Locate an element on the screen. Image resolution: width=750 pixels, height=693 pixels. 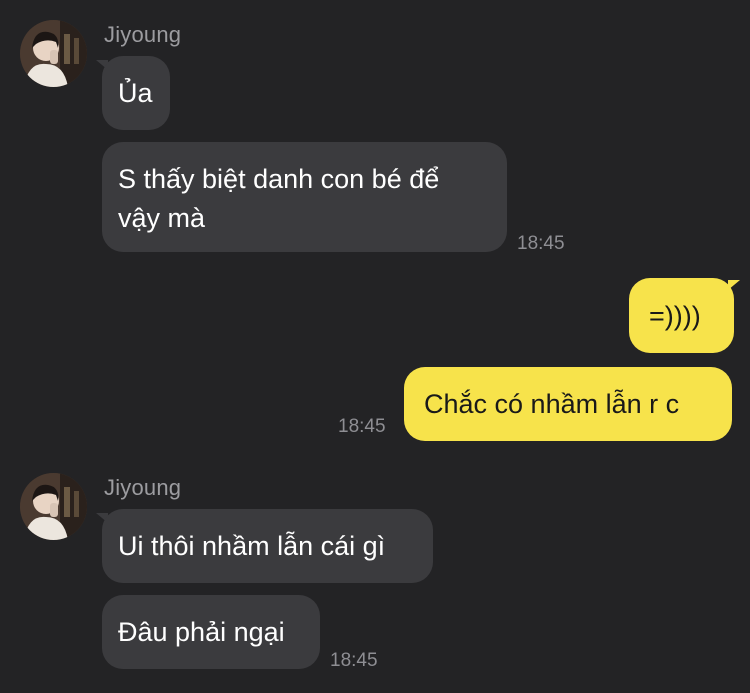
message-bubble: Chắc có nhầm lẫn r c is located at coordinates (568, 404).